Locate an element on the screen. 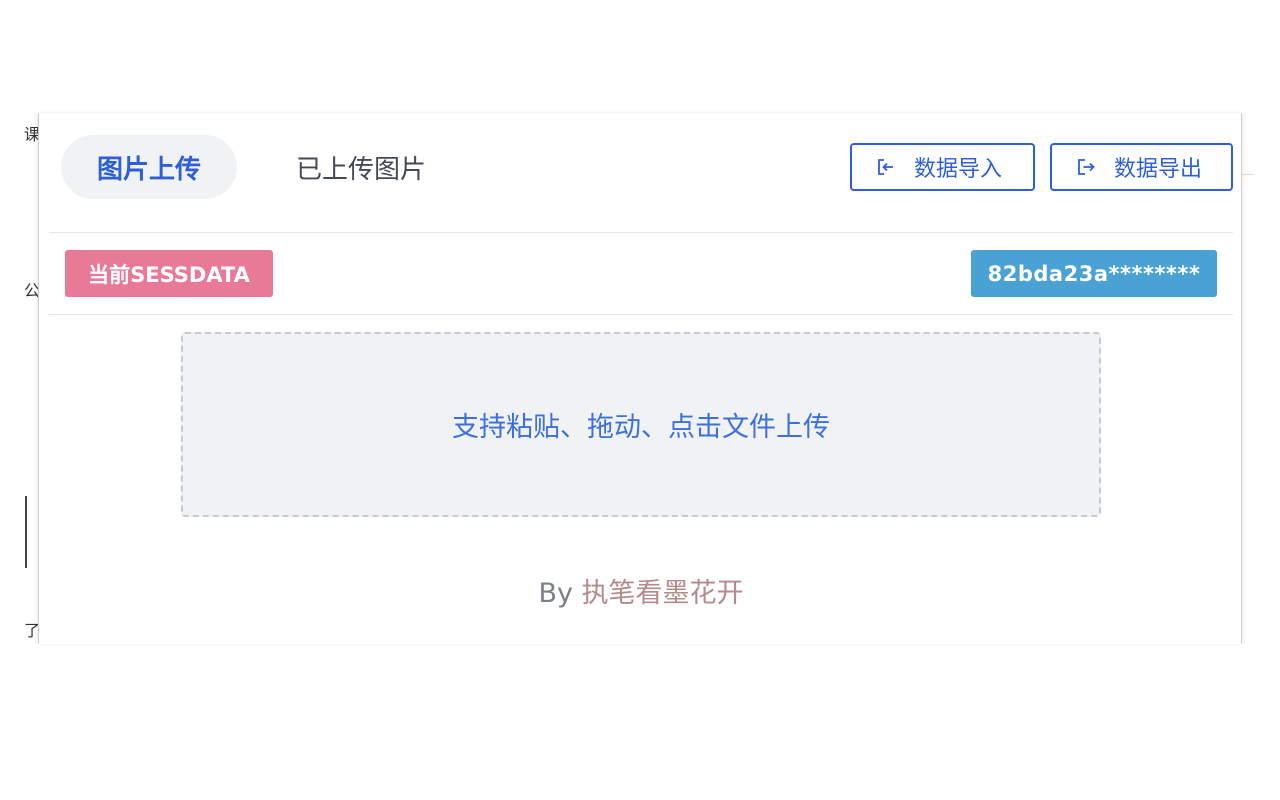 This screenshot has height=800, width=1280. footer-credit: By 执笔看墨花开 is located at coordinates (641, 590).